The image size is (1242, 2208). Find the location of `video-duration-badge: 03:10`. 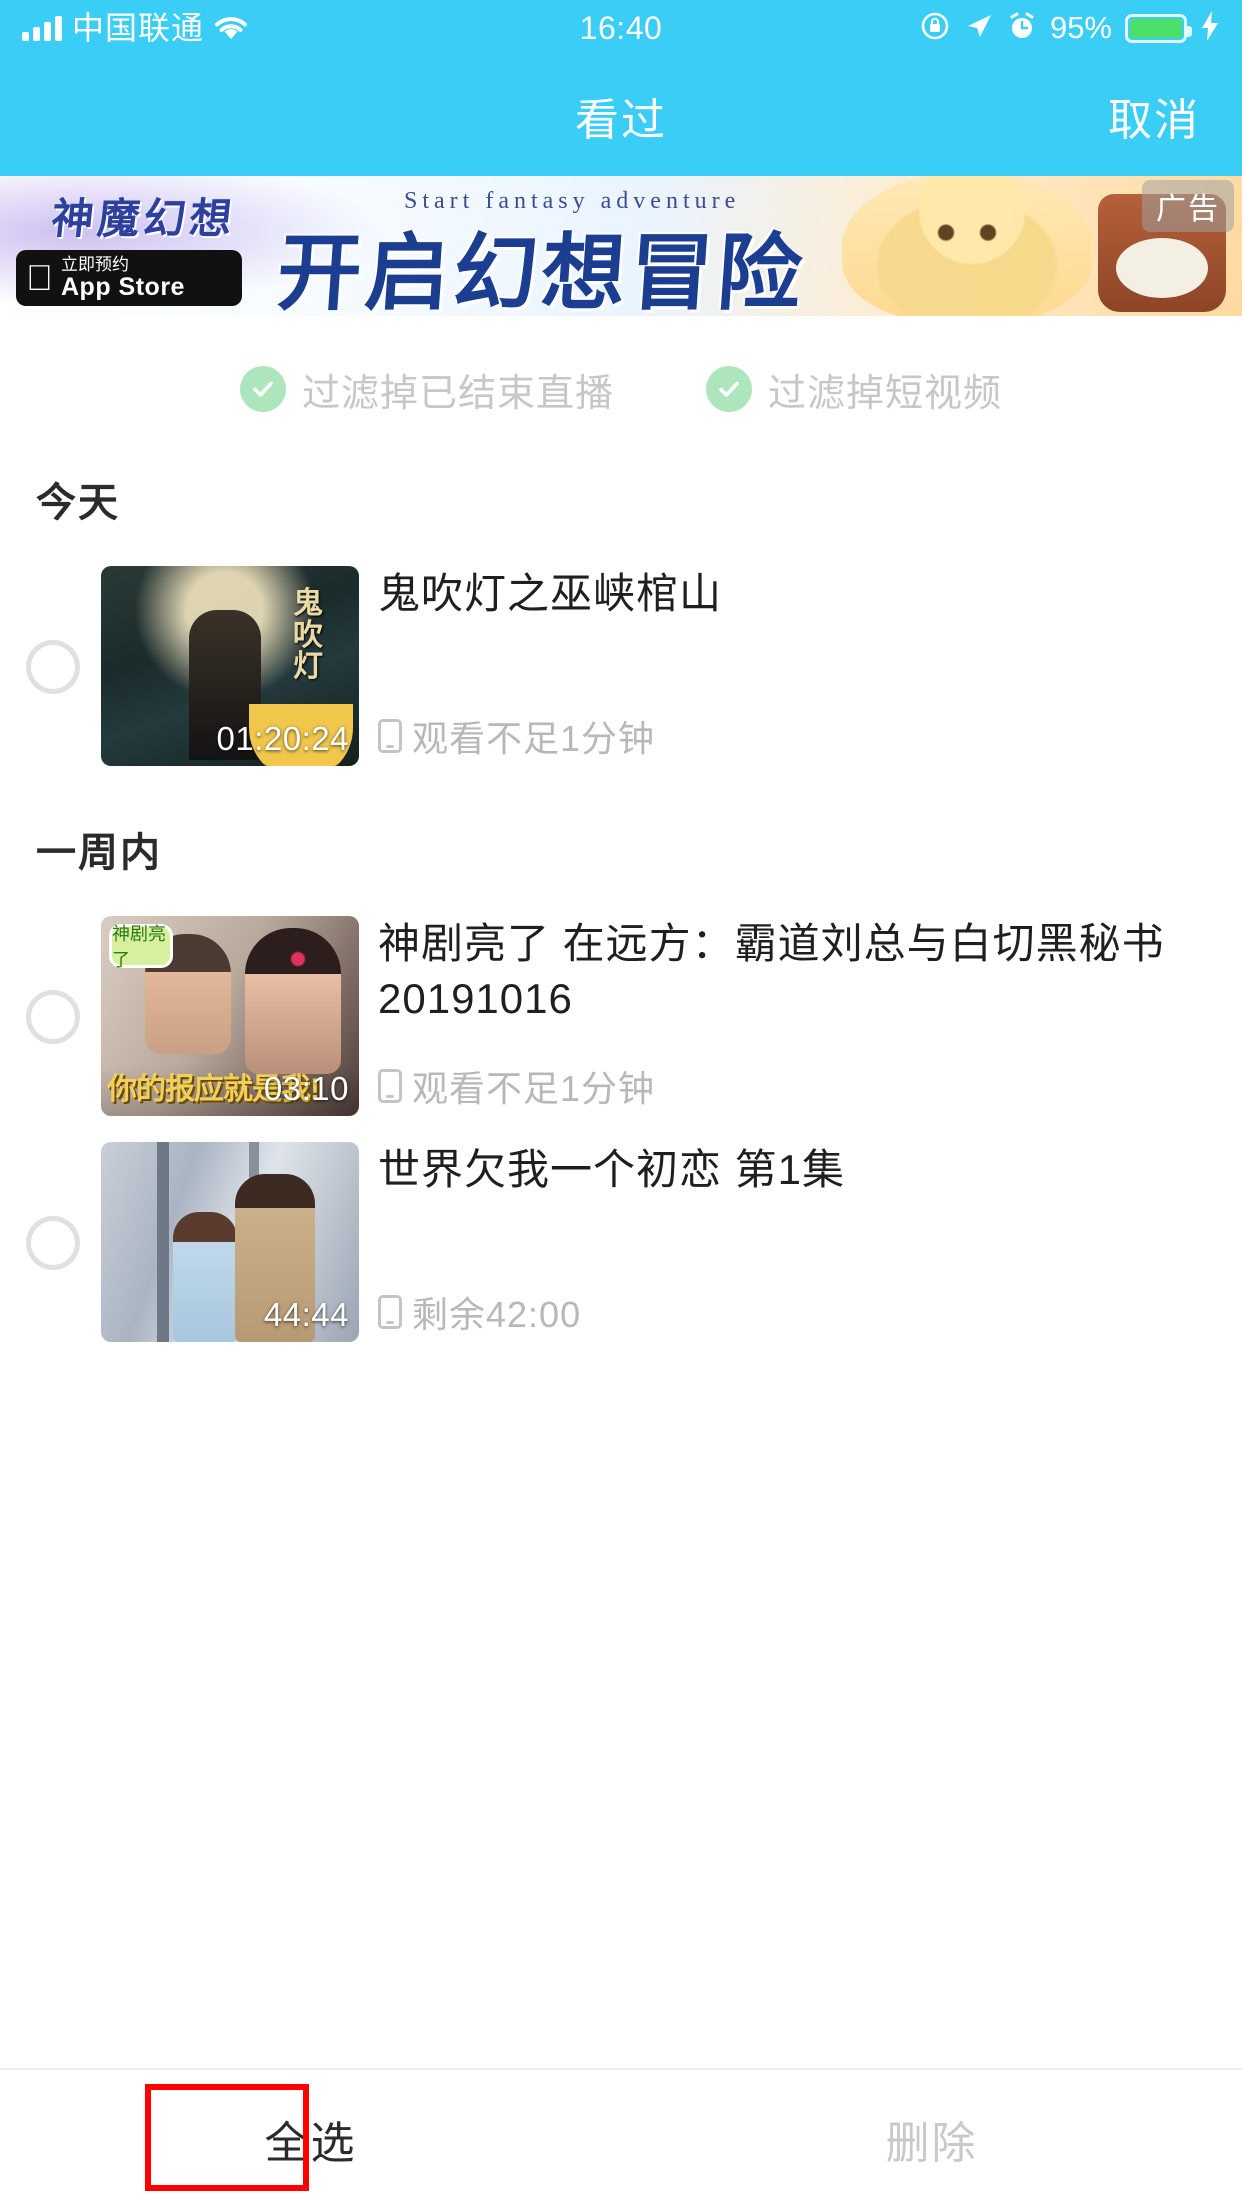

video-duration-badge: 03:10 is located at coordinates (306, 1088).